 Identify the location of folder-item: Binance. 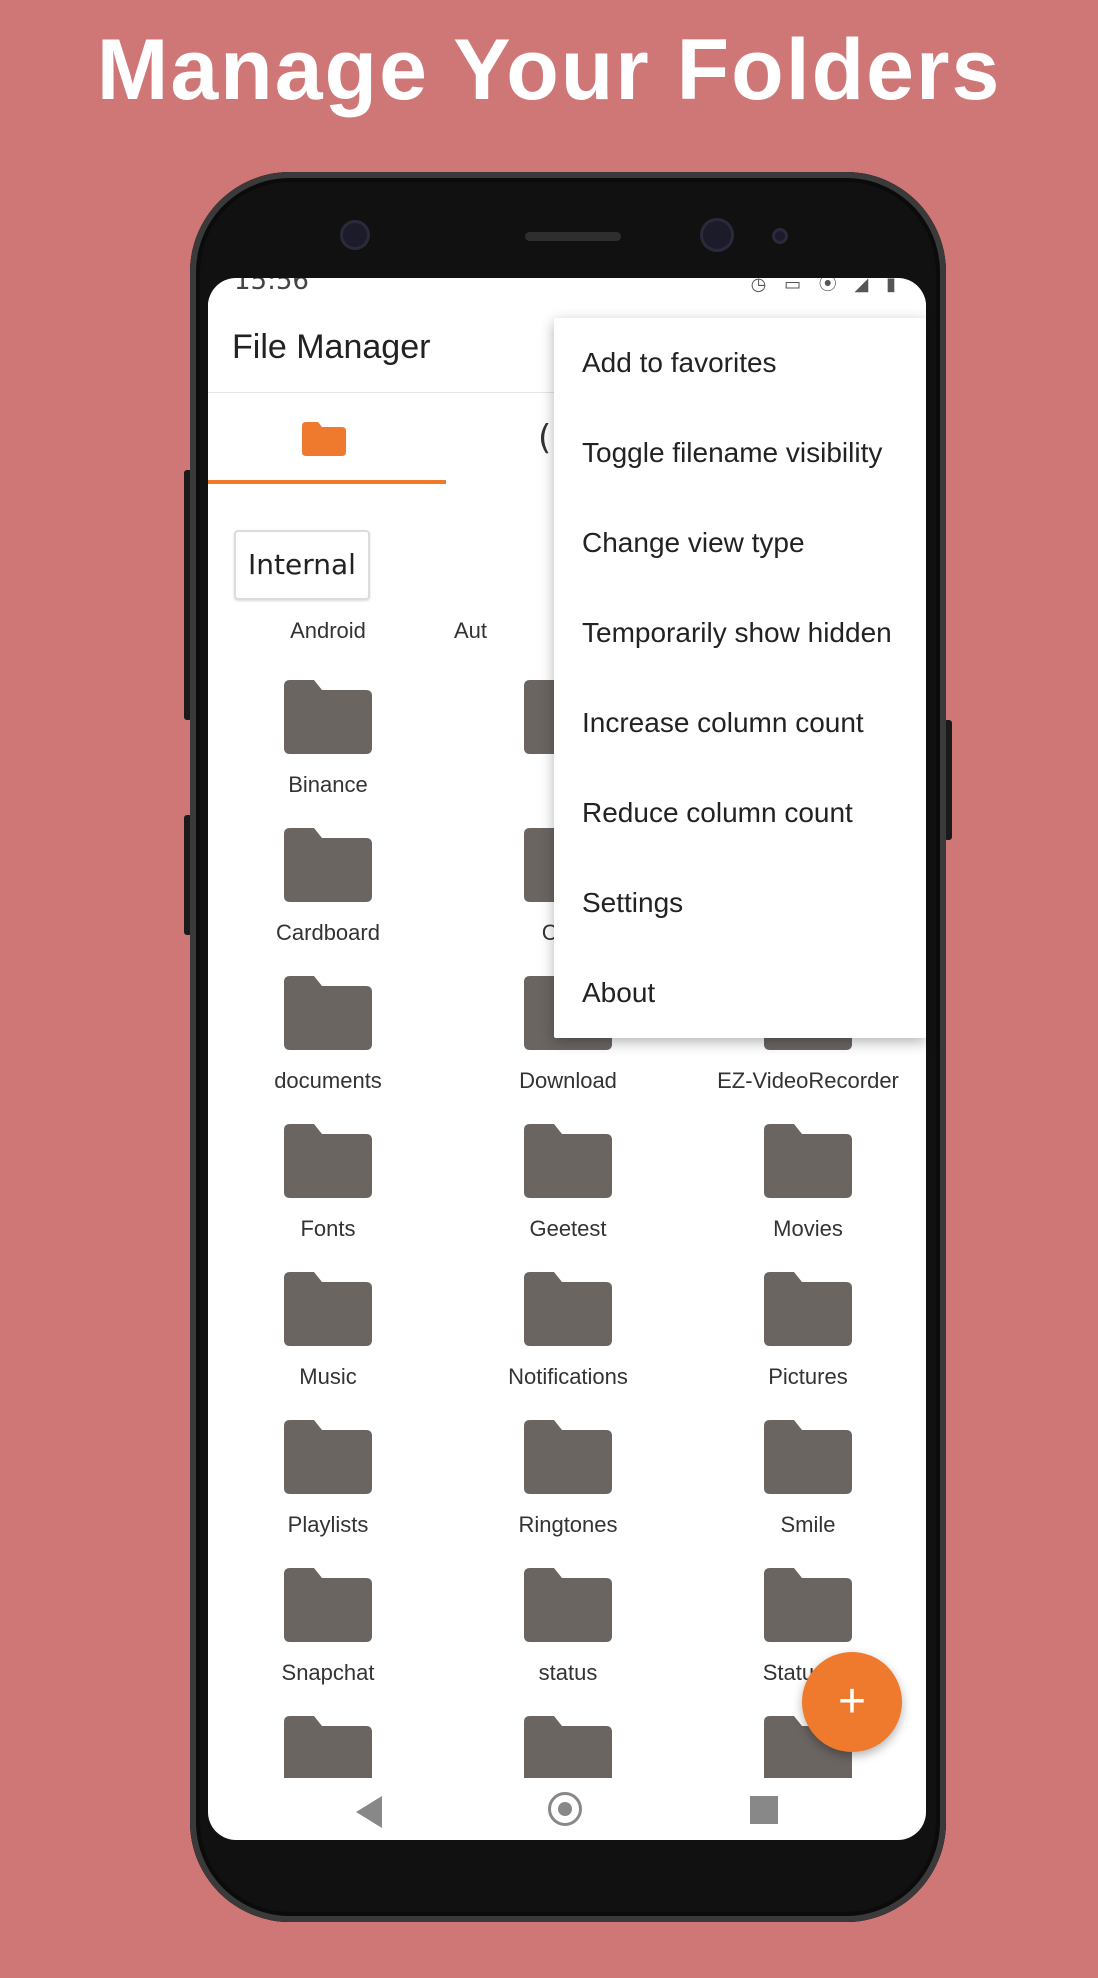
(328, 754).